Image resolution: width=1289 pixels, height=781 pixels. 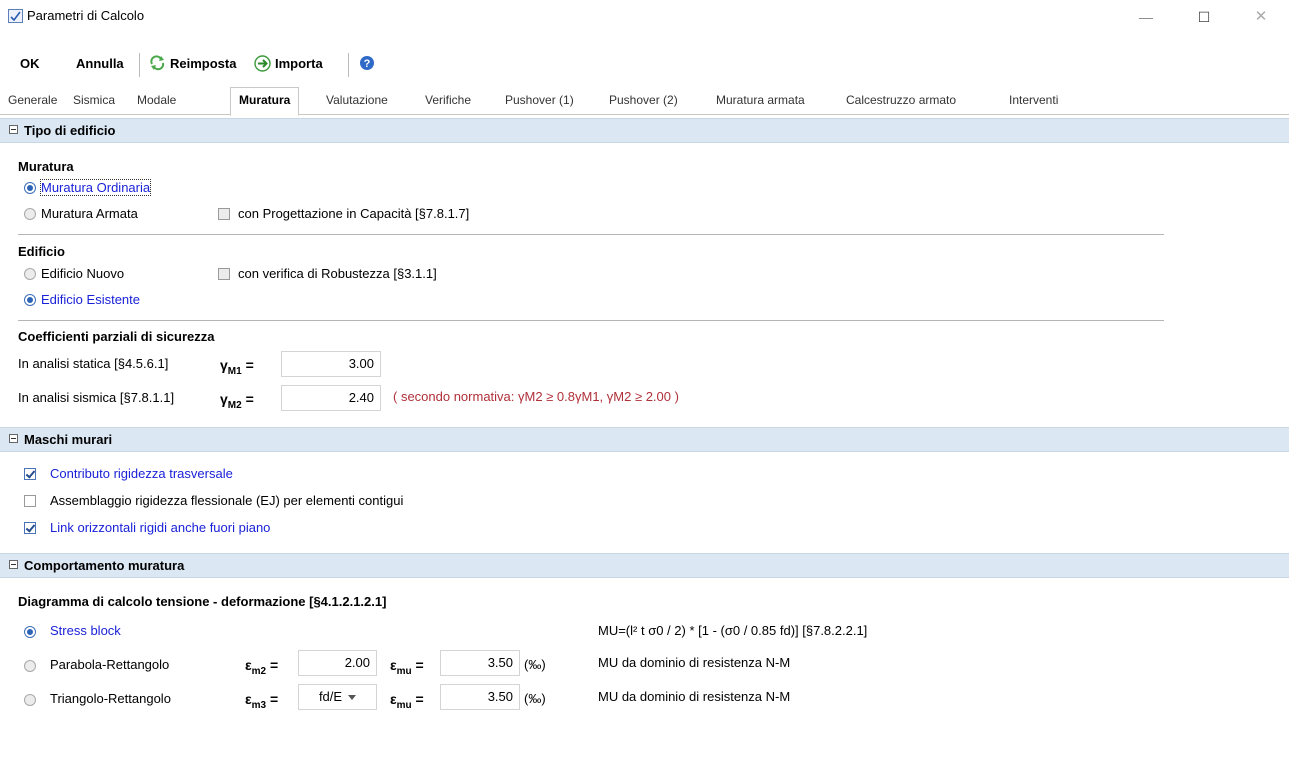 What do you see at coordinates (86, 15) in the screenshot?
I see `window-title: Parametri di Calcolo` at bounding box center [86, 15].